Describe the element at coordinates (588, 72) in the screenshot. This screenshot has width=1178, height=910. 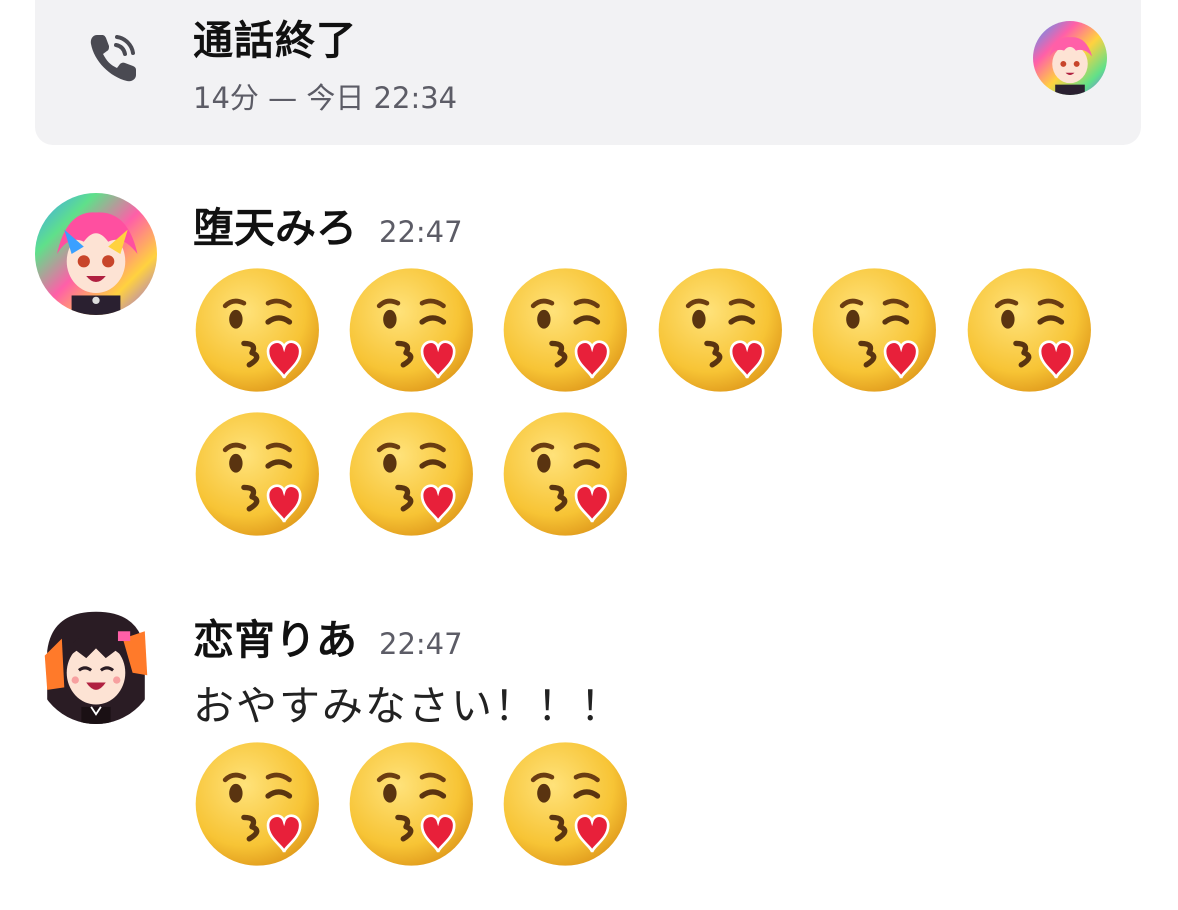
I see `call-ended-card: 通話終了 14分 — 今日 22:34` at that location.